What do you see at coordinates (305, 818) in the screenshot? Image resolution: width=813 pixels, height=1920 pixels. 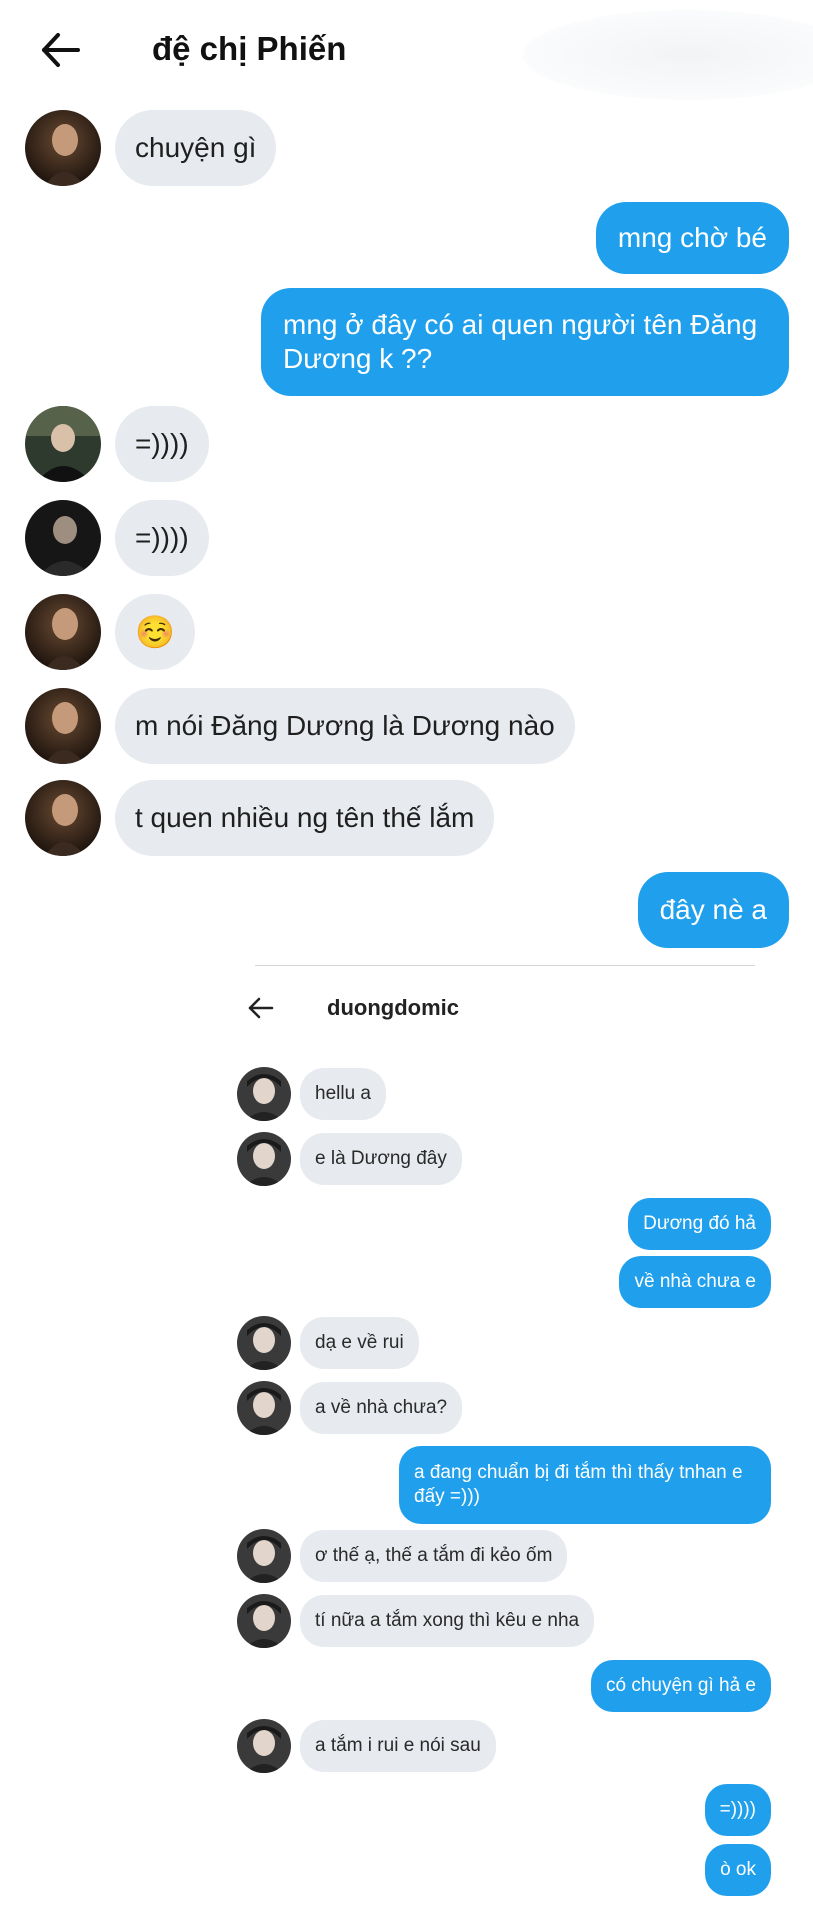 I see `message-bubble-incoming: t quen nhiều ng tên thế lắm` at bounding box center [305, 818].